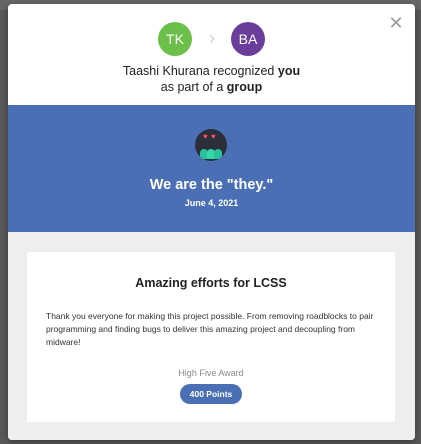  What do you see at coordinates (211, 145) in the screenshot?
I see `team-hearts-icon: ♥ ♥` at bounding box center [211, 145].